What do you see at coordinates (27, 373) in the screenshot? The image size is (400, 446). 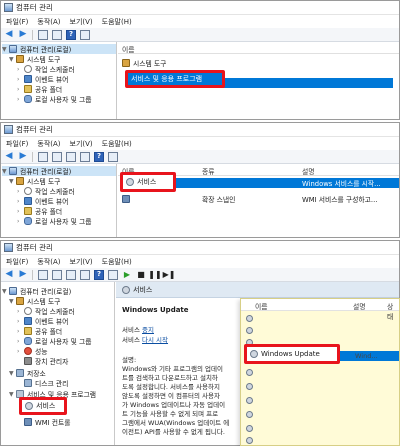 I see `tree-item-storage: ▼ 저장소` at bounding box center [27, 373].